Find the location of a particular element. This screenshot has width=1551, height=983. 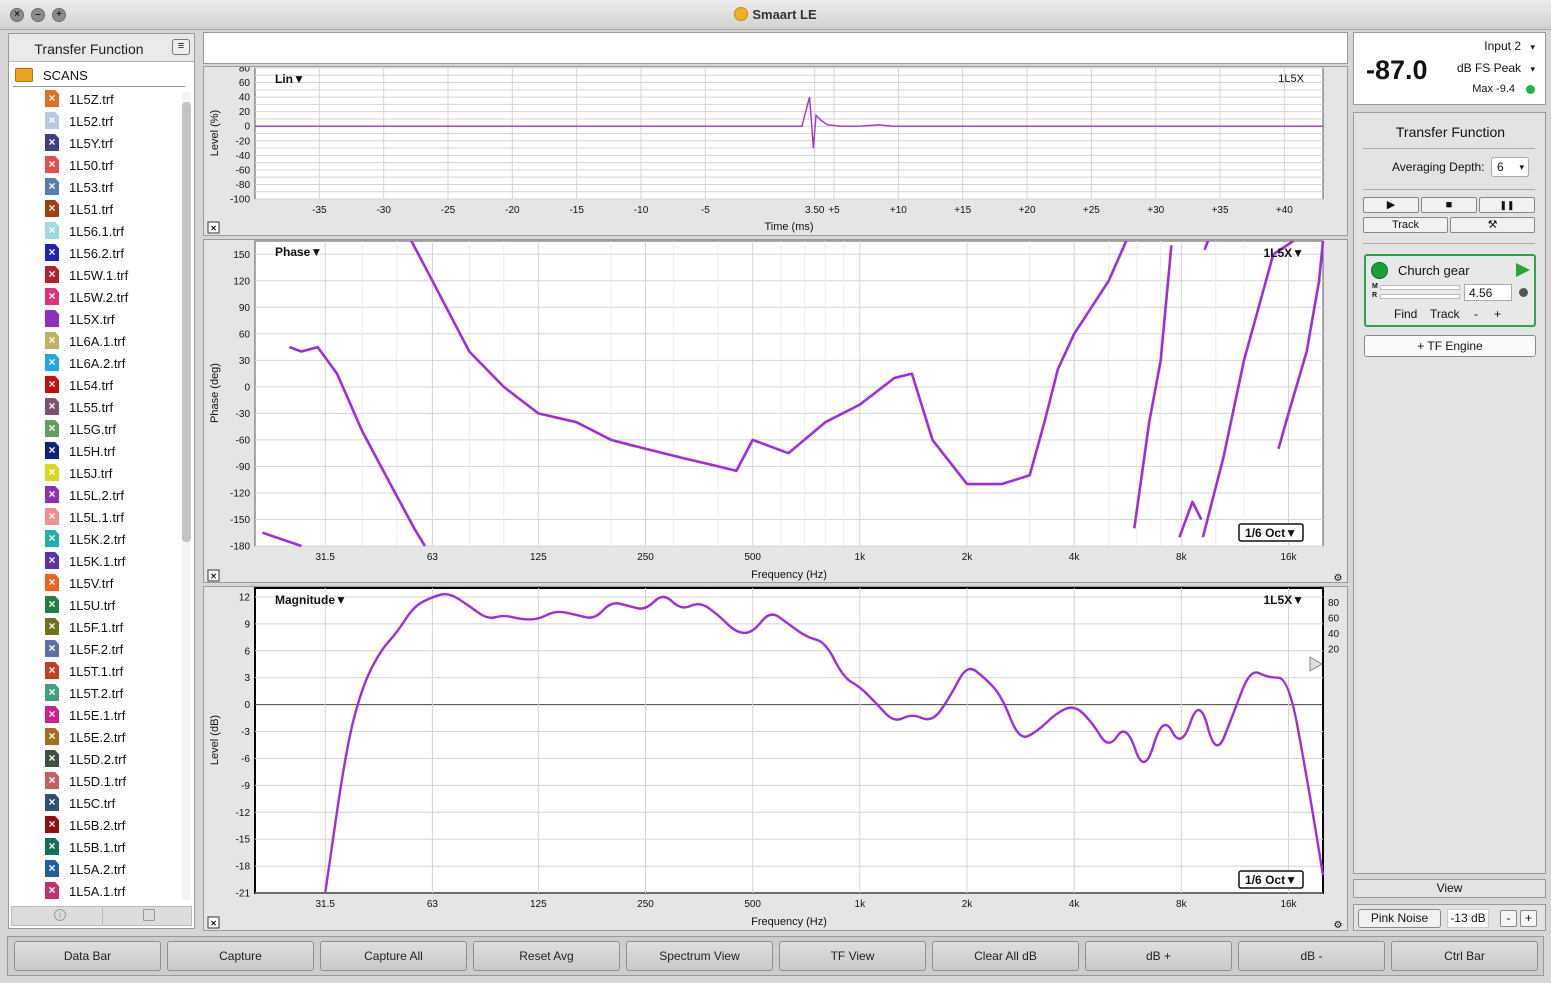

file-item: × 1L5W.1.trf is located at coordinates (112, 275).